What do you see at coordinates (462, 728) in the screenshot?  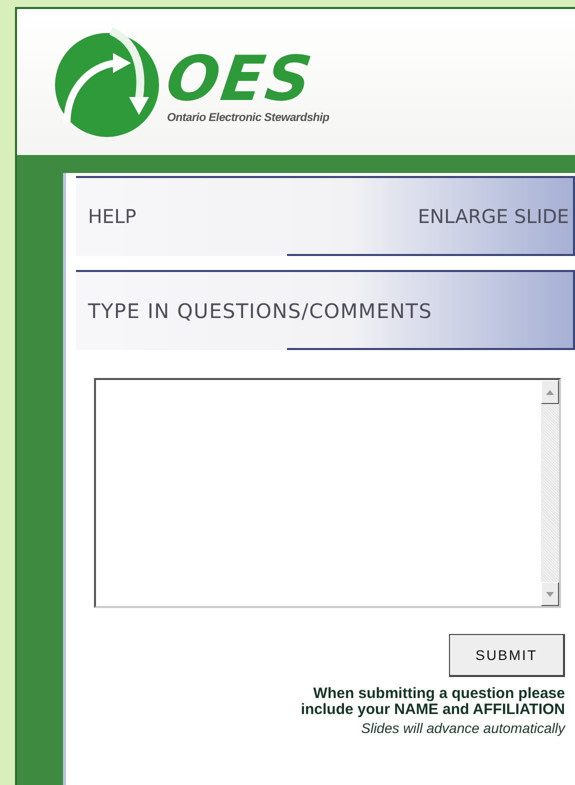 I see `footnote-text: Slides will advance automatically` at bounding box center [462, 728].